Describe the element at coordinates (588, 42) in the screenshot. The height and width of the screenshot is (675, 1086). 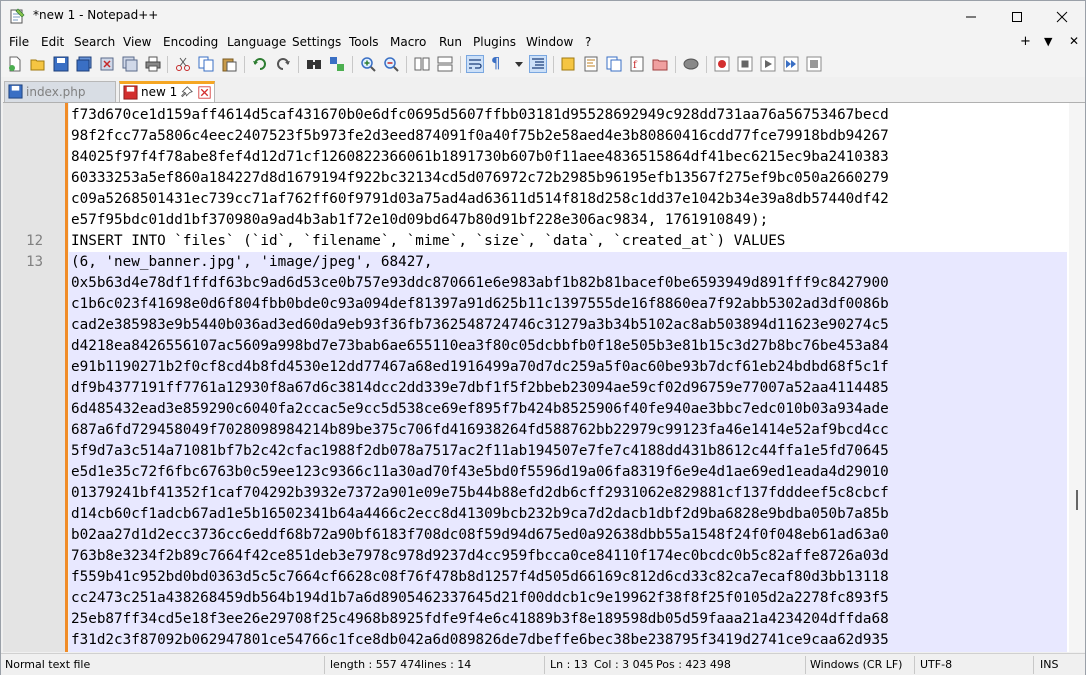
I see `menu-help: ?` at that location.